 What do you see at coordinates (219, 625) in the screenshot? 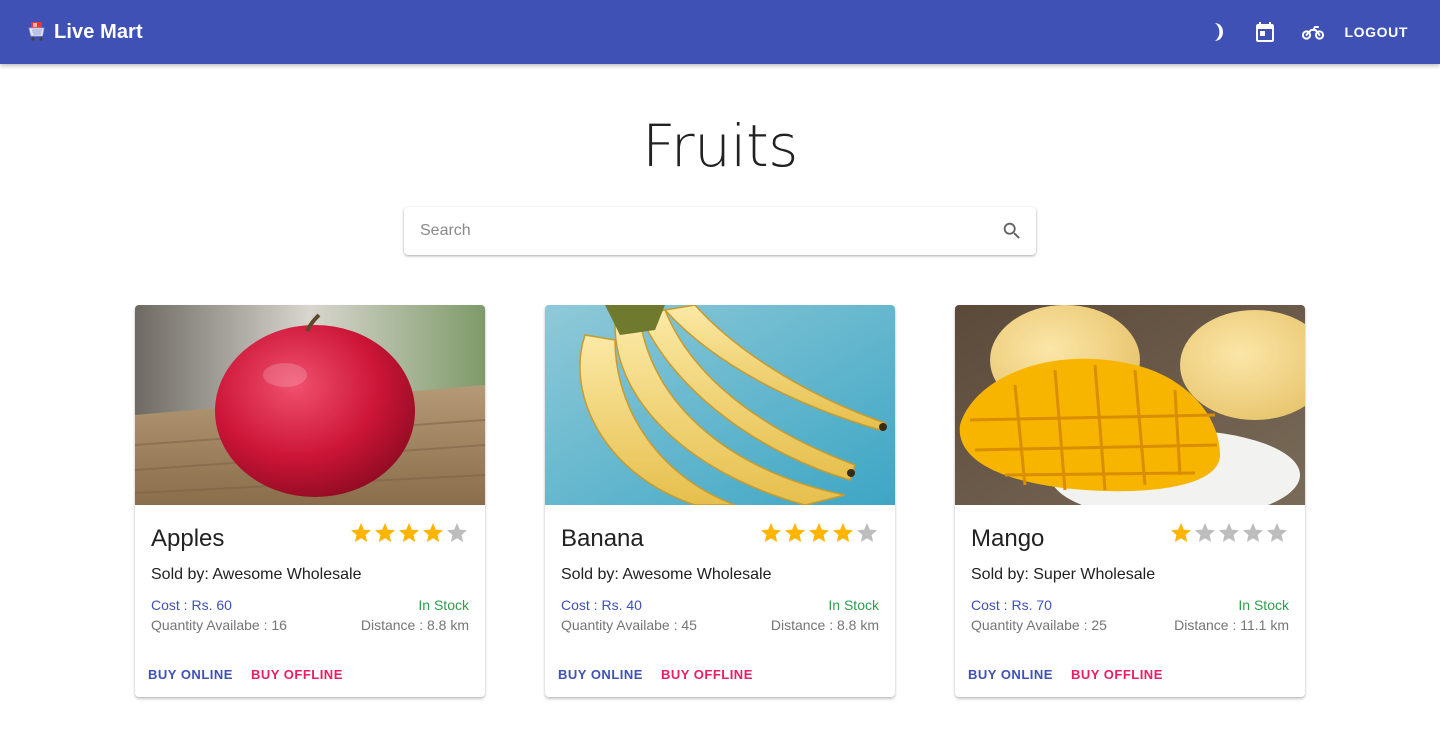
I see `quantity-available: Quantity Availabe : 16` at bounding box center [219, 625].